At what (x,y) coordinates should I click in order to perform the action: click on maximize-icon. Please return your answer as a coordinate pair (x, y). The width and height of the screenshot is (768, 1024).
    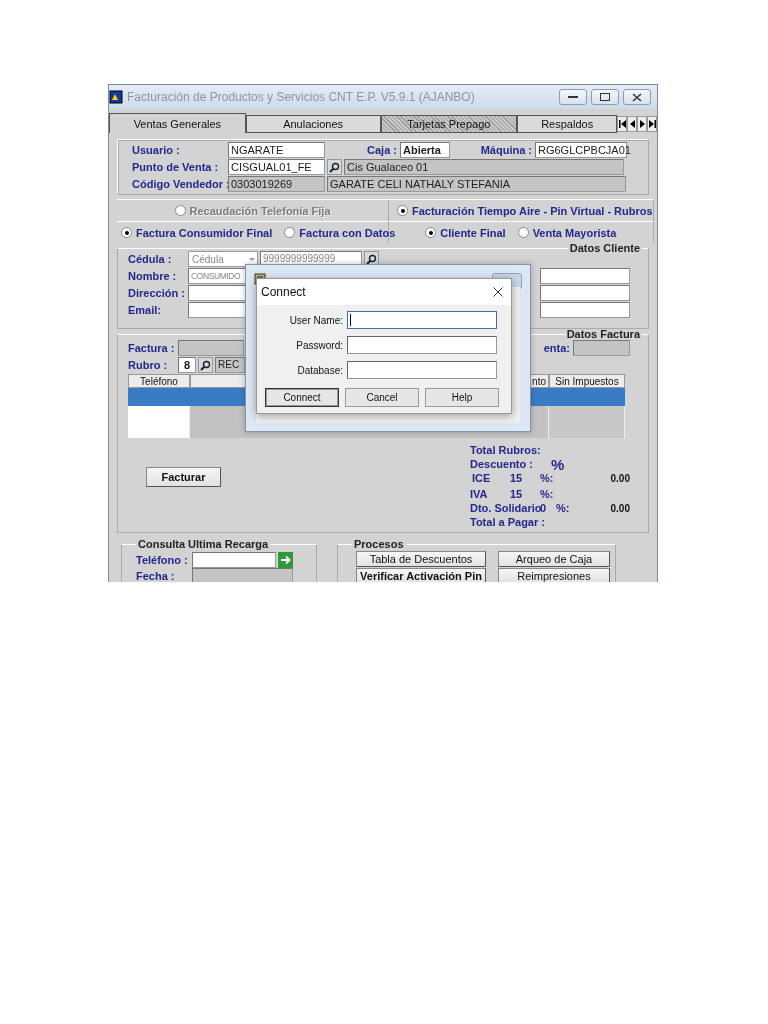
    Looking at the image, I should click on (605, 97).